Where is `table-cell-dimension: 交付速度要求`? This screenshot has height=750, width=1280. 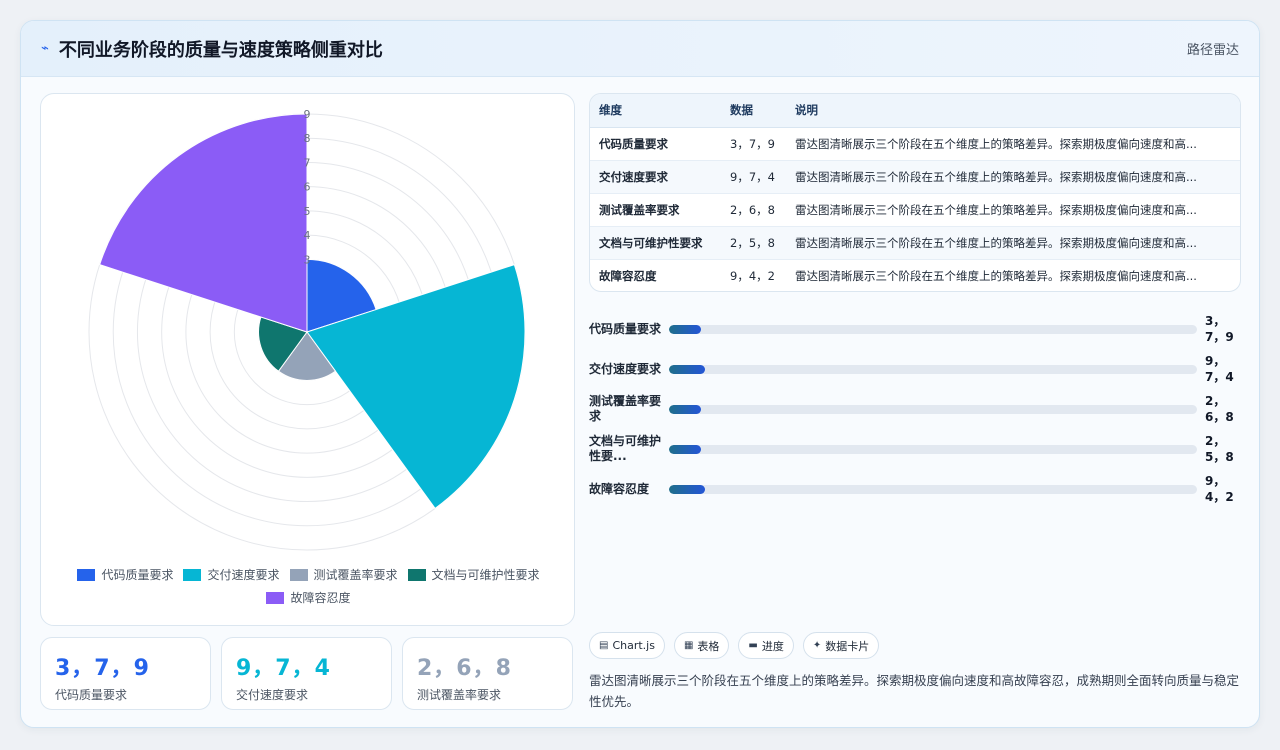 table-cell-dimension: 交付速度要求 is located at coordinates (655, 177).